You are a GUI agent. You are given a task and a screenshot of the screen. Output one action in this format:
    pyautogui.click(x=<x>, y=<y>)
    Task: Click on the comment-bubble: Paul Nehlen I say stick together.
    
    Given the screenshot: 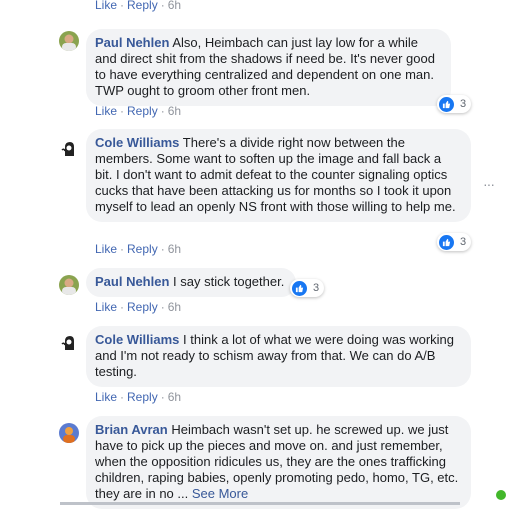 What is the action you would take?
    pyautogui.click(x=191, y=282)
    